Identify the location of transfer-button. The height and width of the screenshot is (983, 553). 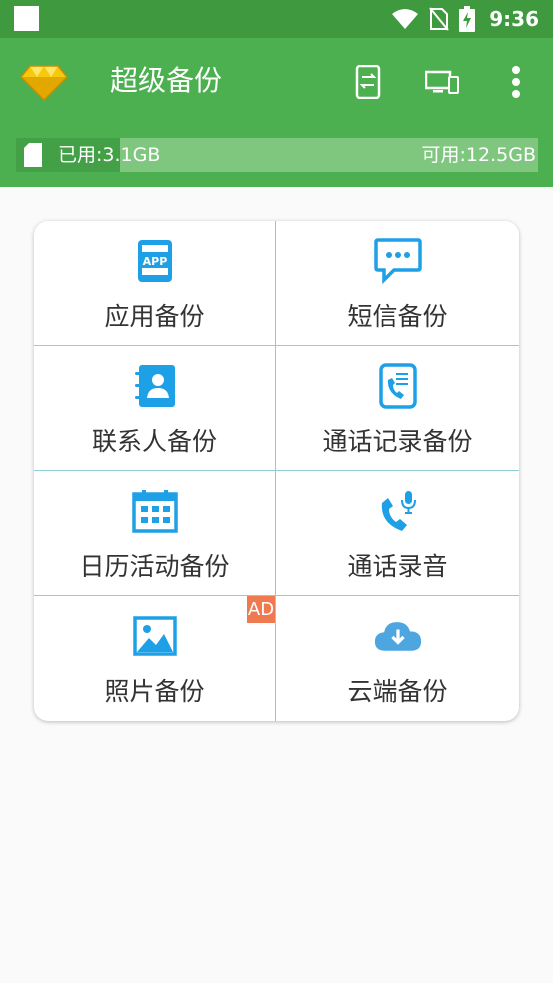
(368, 82).